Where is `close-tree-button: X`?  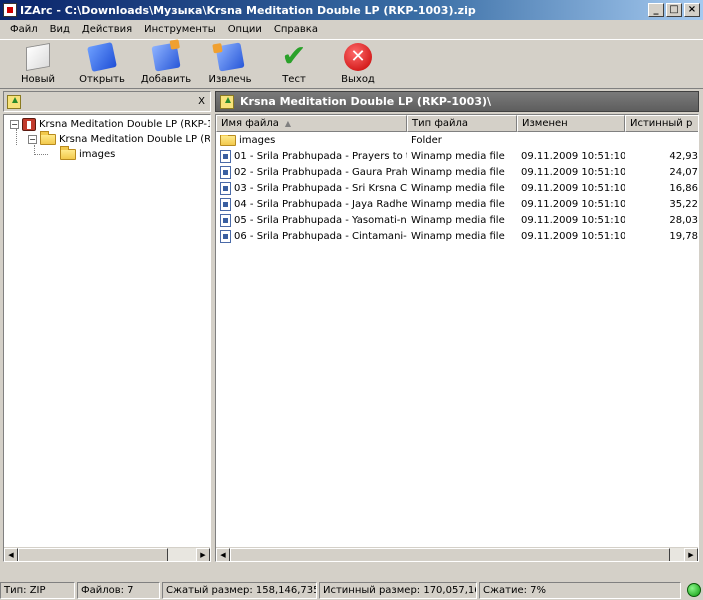
close-tree-button: X is located at coordinates (201, 101).